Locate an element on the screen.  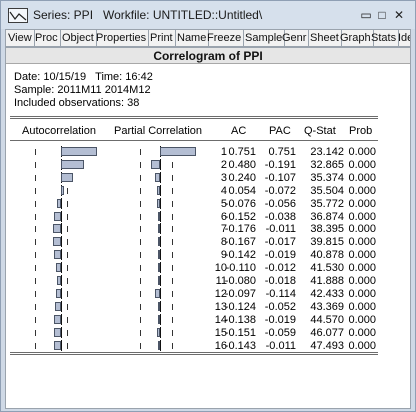
proc-button: Proc is located at coordinates (47, 38).